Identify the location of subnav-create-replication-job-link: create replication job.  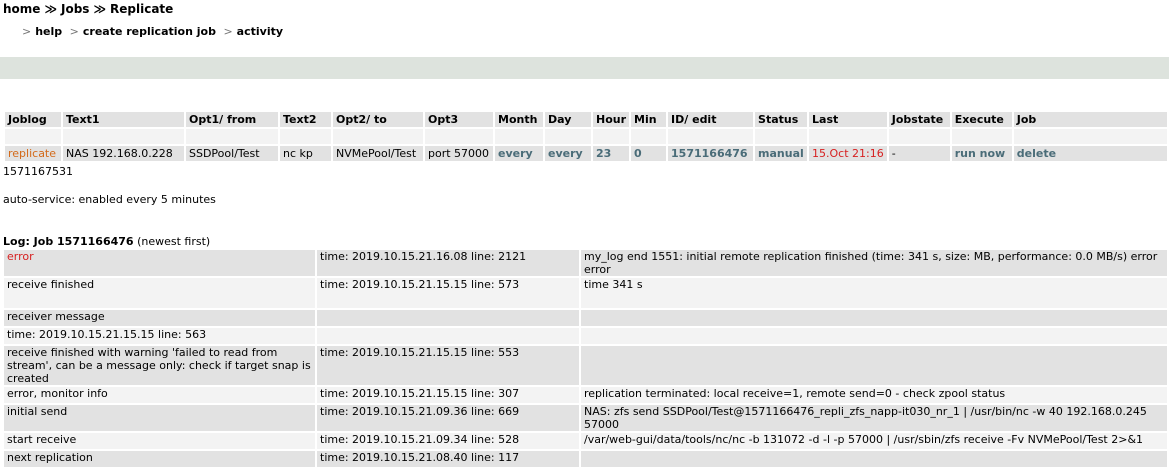
(149, 31).